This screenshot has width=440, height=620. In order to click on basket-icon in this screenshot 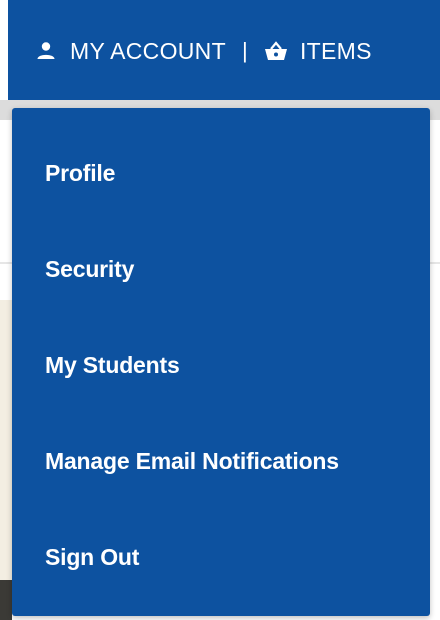, I will do `click(276, 51)`.